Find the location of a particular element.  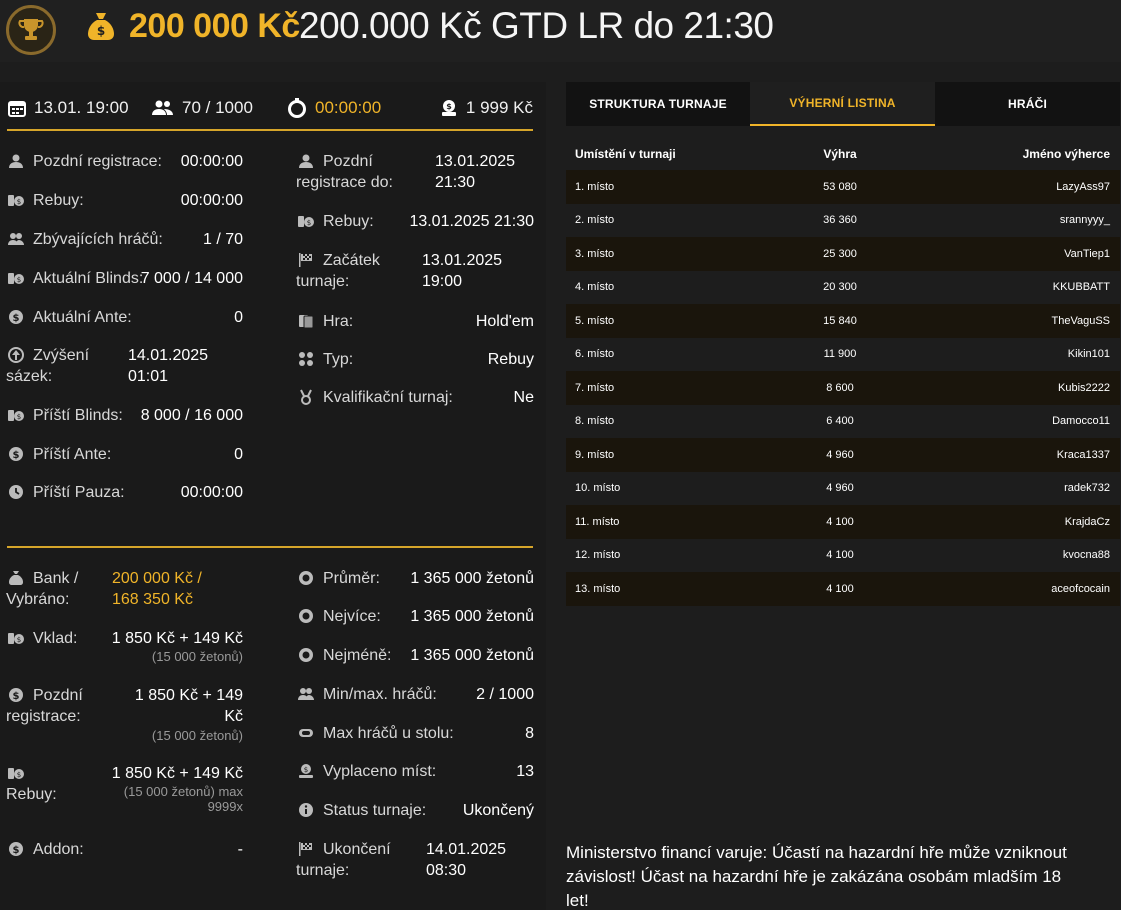

table-row: 11. místo 4 100 KrajdaCz is located at coordinates (843, 522).